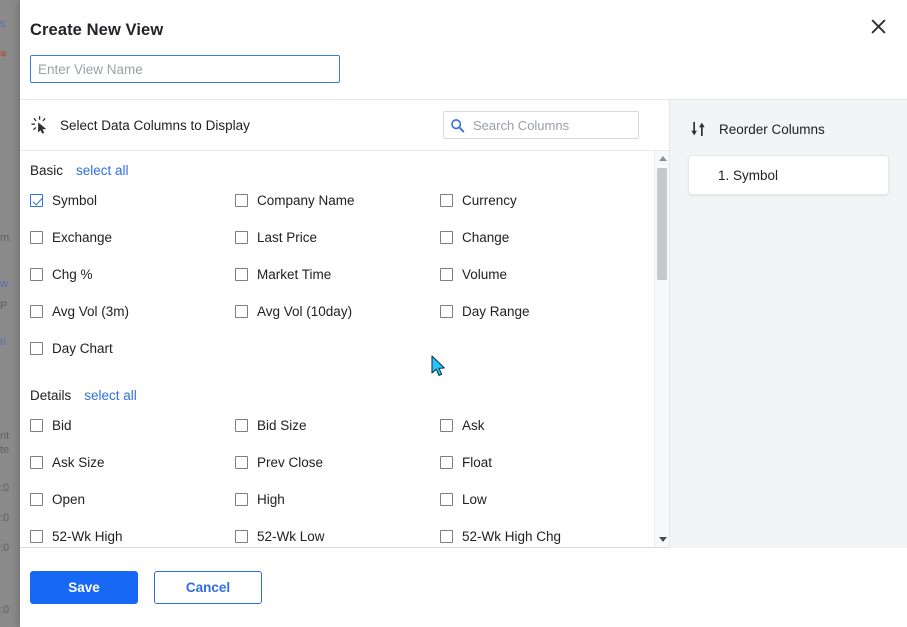 Image resolution: width=907 pixels, height=627 pixels. Describe the element at coordinates (337, 237) in the screenshot. I see `column-checkbox-item: Last Price` at that location.